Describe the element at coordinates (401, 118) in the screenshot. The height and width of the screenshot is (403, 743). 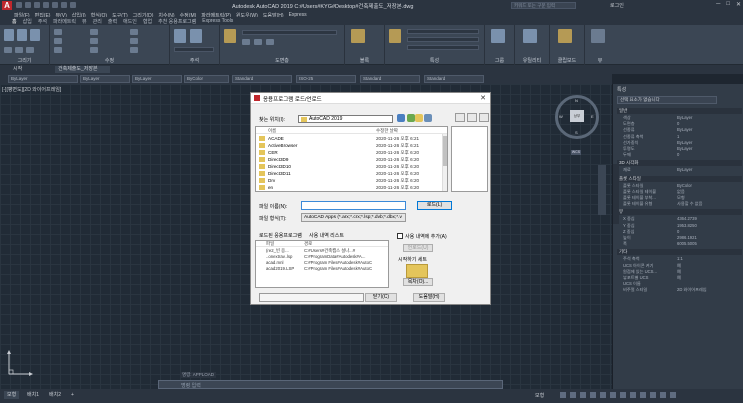
I see `back-icon` at that location.